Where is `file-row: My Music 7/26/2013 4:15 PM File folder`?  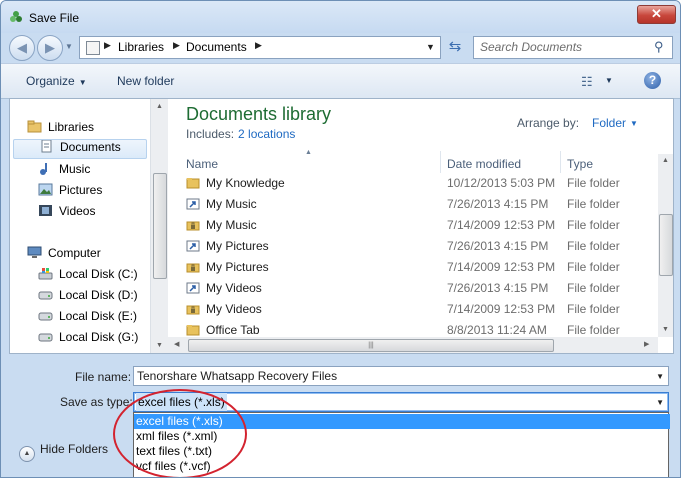
file-row: My Music 7/26/2013 4:15 PM File folder is located at coordinates (424, 204).